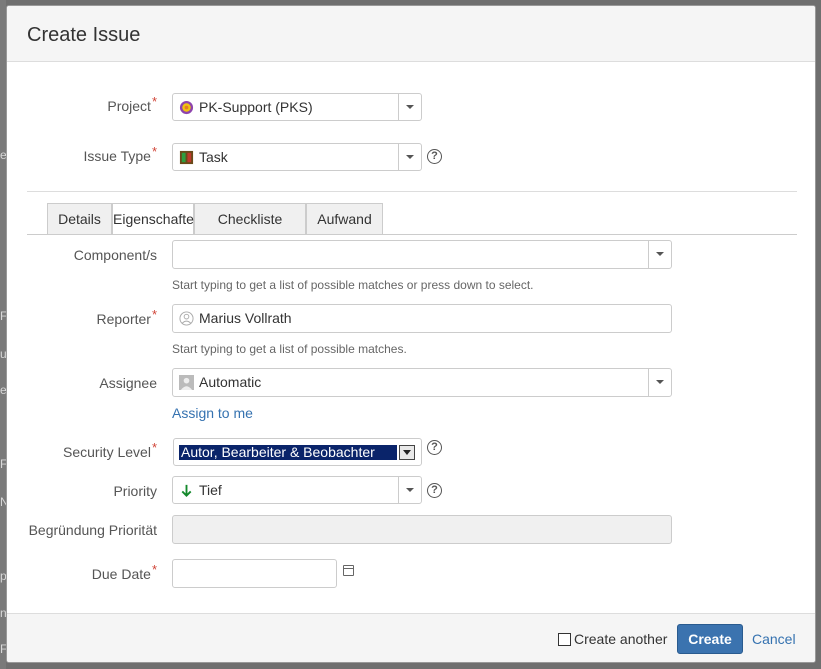  What do you see at coordinates (422, 529) in the screenshot?
I see `priority-reason-input` at bounding box center [422, 529].